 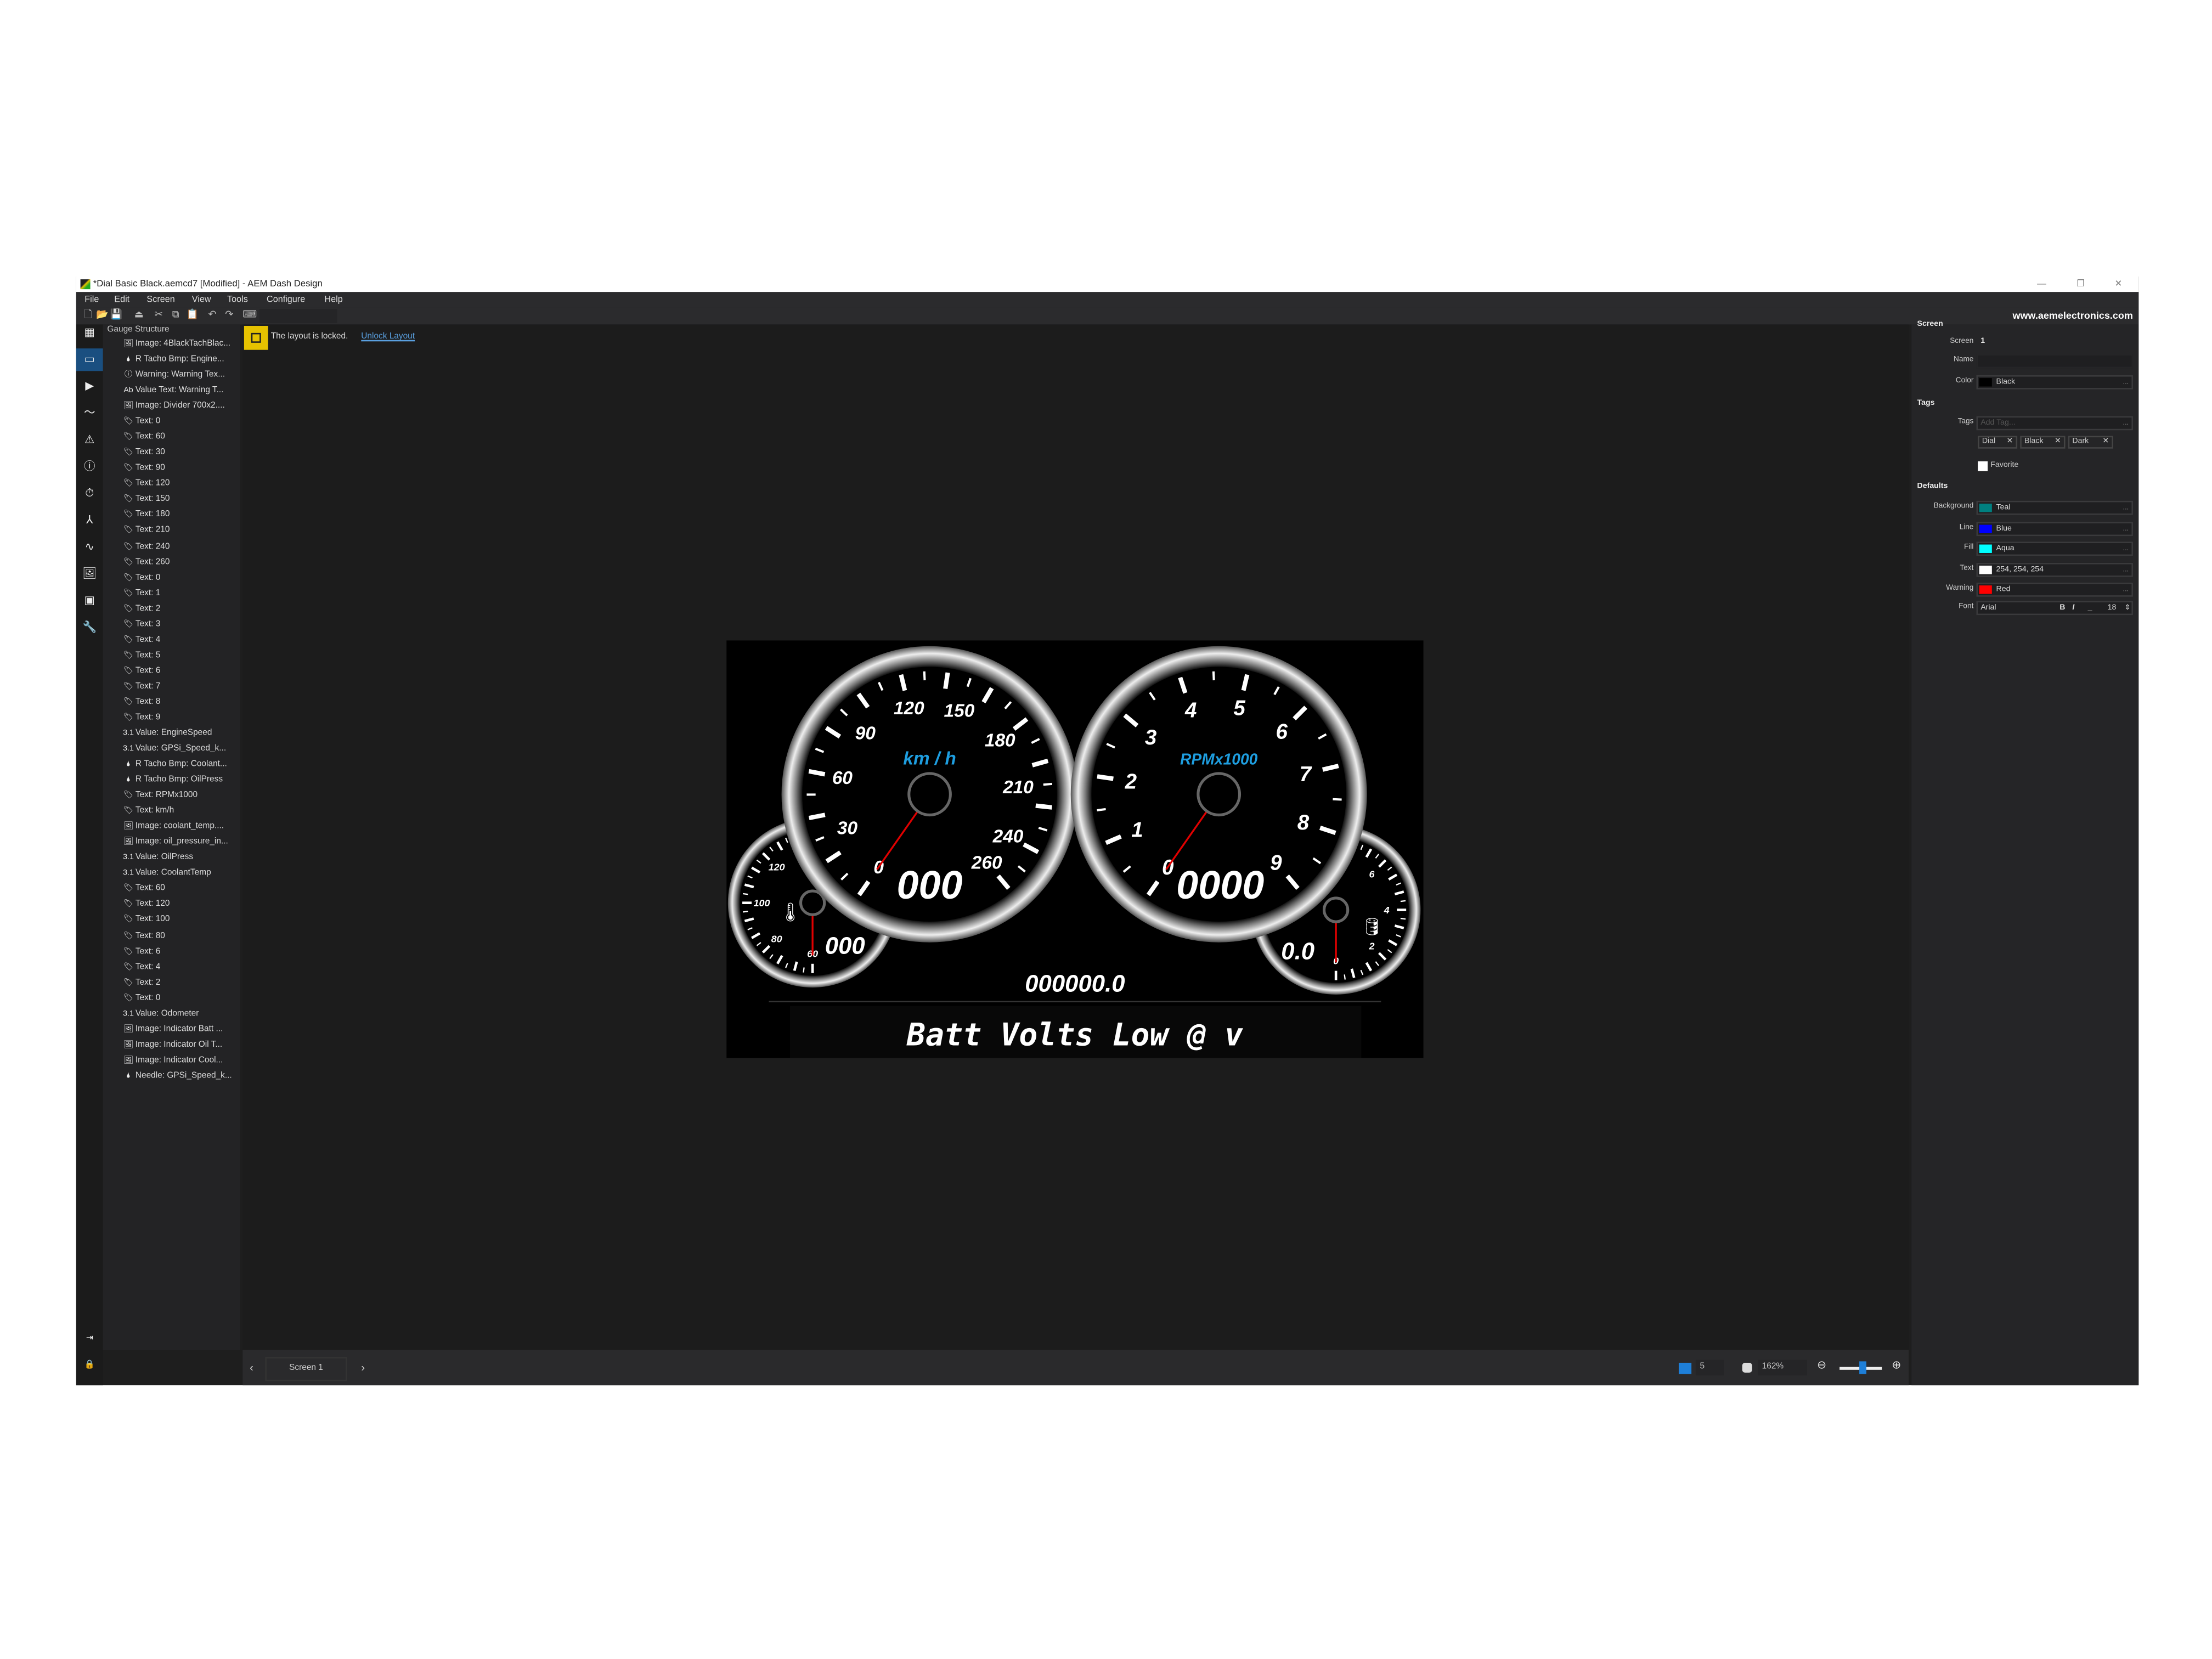 I want to click on name-input, so click(x=2054, y=362).